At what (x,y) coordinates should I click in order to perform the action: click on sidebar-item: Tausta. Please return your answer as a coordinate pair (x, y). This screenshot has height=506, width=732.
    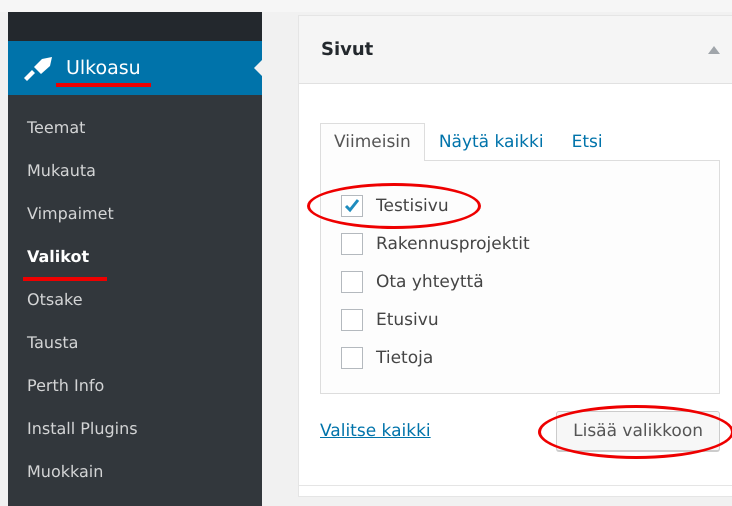
    Looking at the image, I should click on (52, 343).